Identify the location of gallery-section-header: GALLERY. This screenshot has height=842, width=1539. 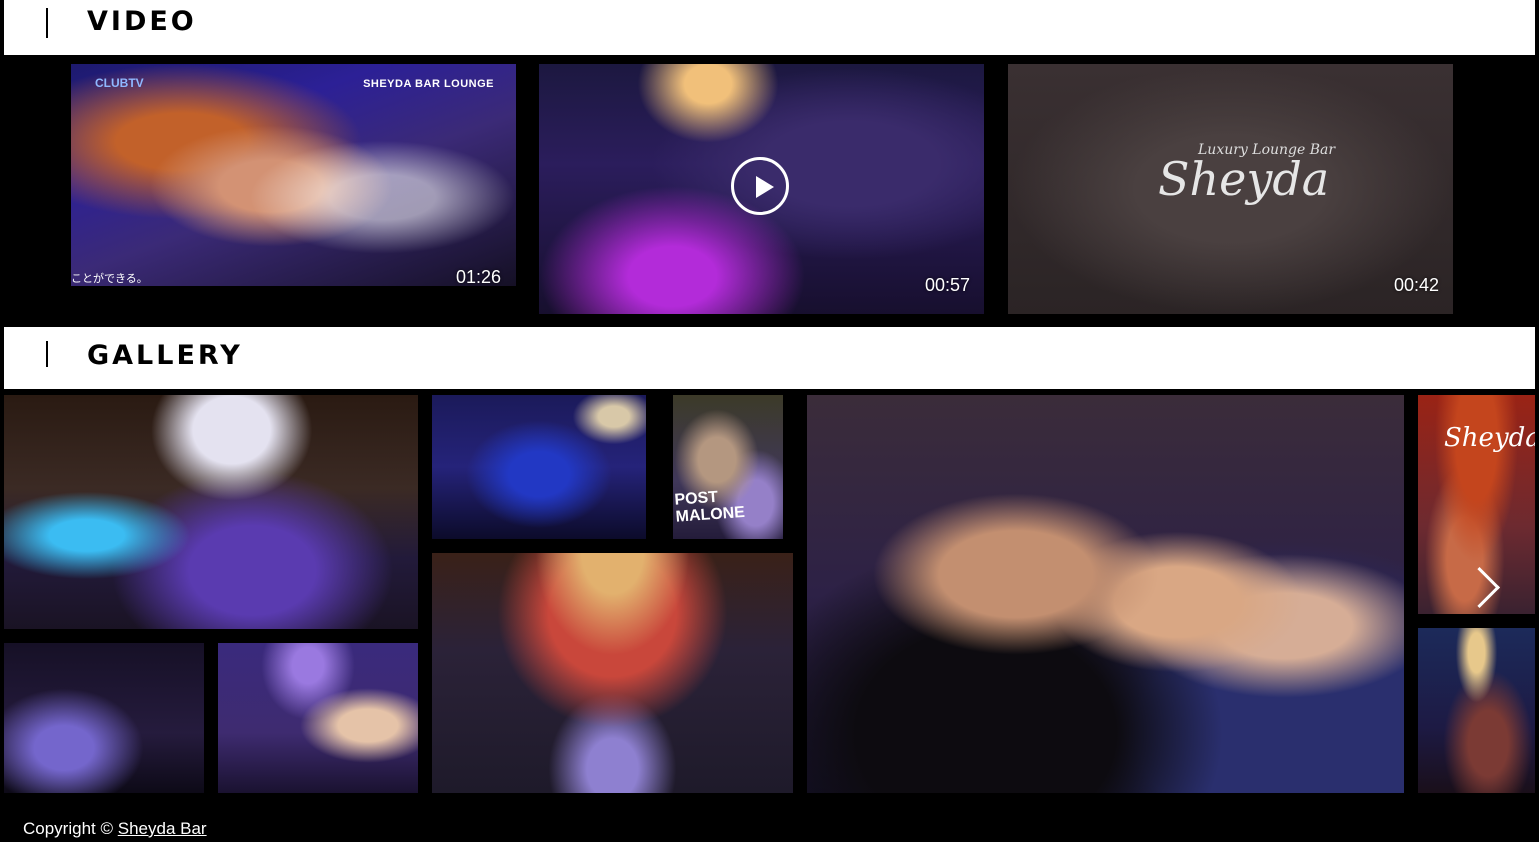
(769, 358).